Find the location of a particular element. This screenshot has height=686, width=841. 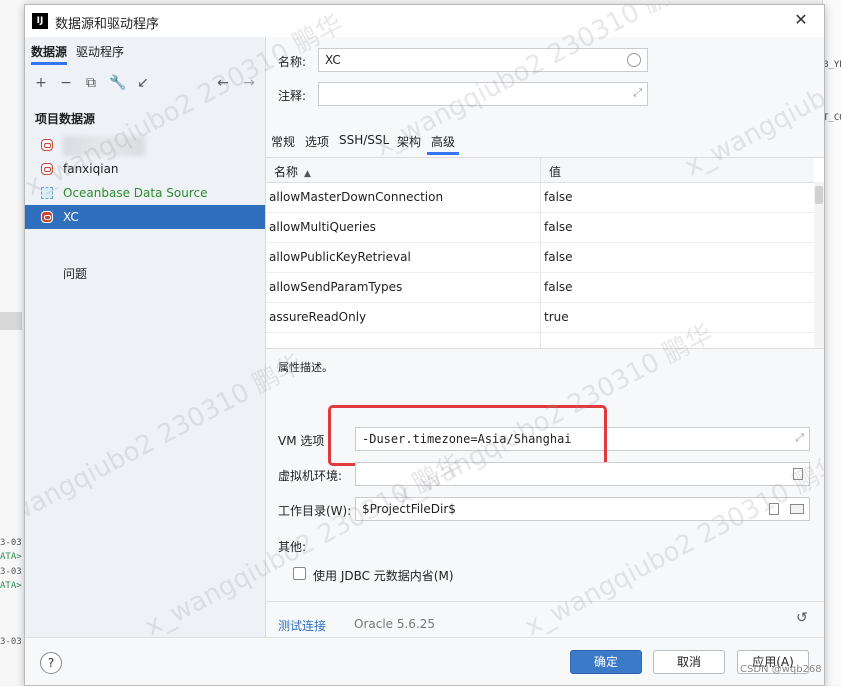

tab-ssh-ssl: SSH/SSL is located at coordinates (364, 140).